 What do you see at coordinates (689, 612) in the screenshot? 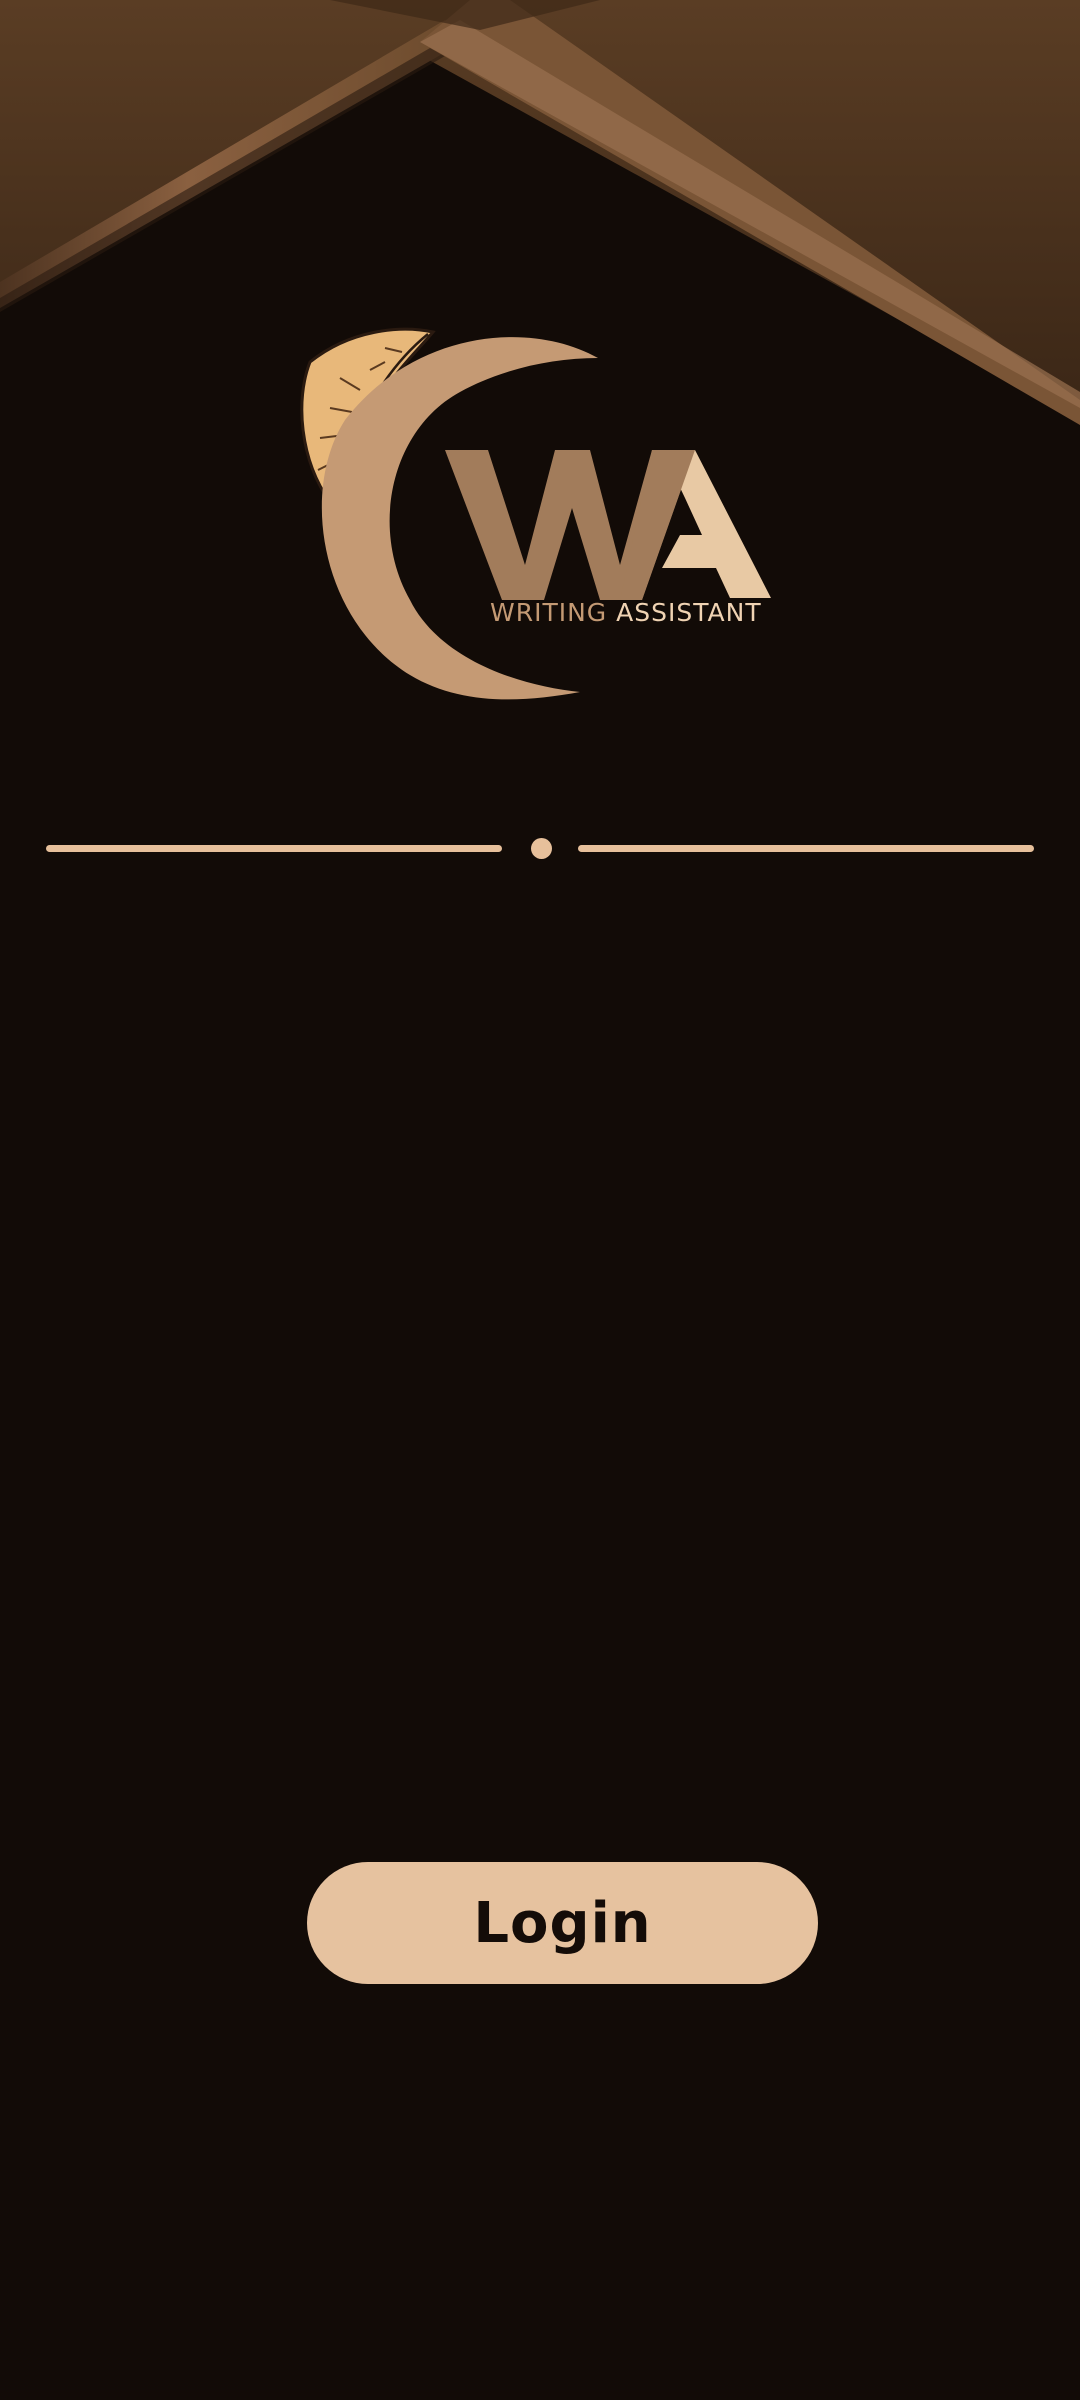
I see `wordmark-assistant: ASSISTANT` at bounding box center [689, 612].